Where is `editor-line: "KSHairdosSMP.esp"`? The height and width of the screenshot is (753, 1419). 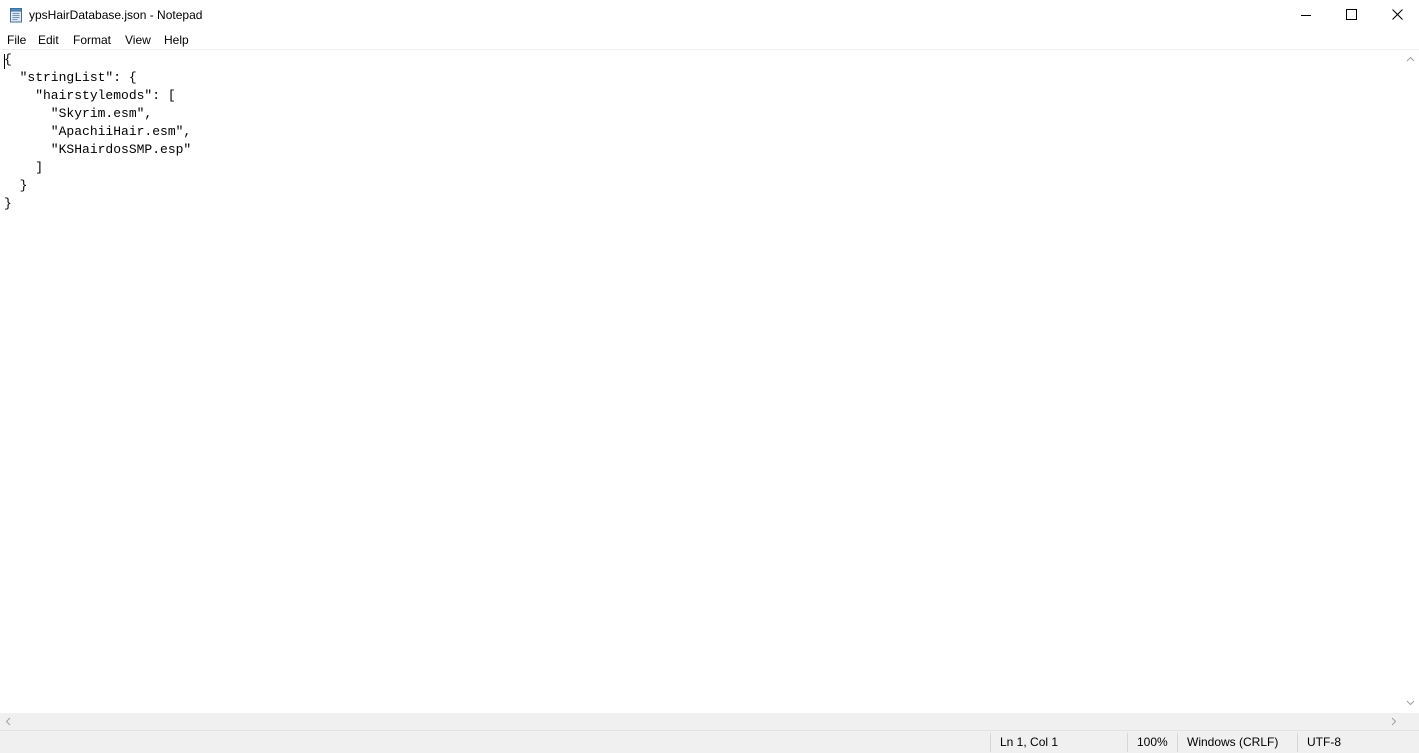 editor-line: "KSHairdosSMP.esp" is located at coordinates (98, 149).